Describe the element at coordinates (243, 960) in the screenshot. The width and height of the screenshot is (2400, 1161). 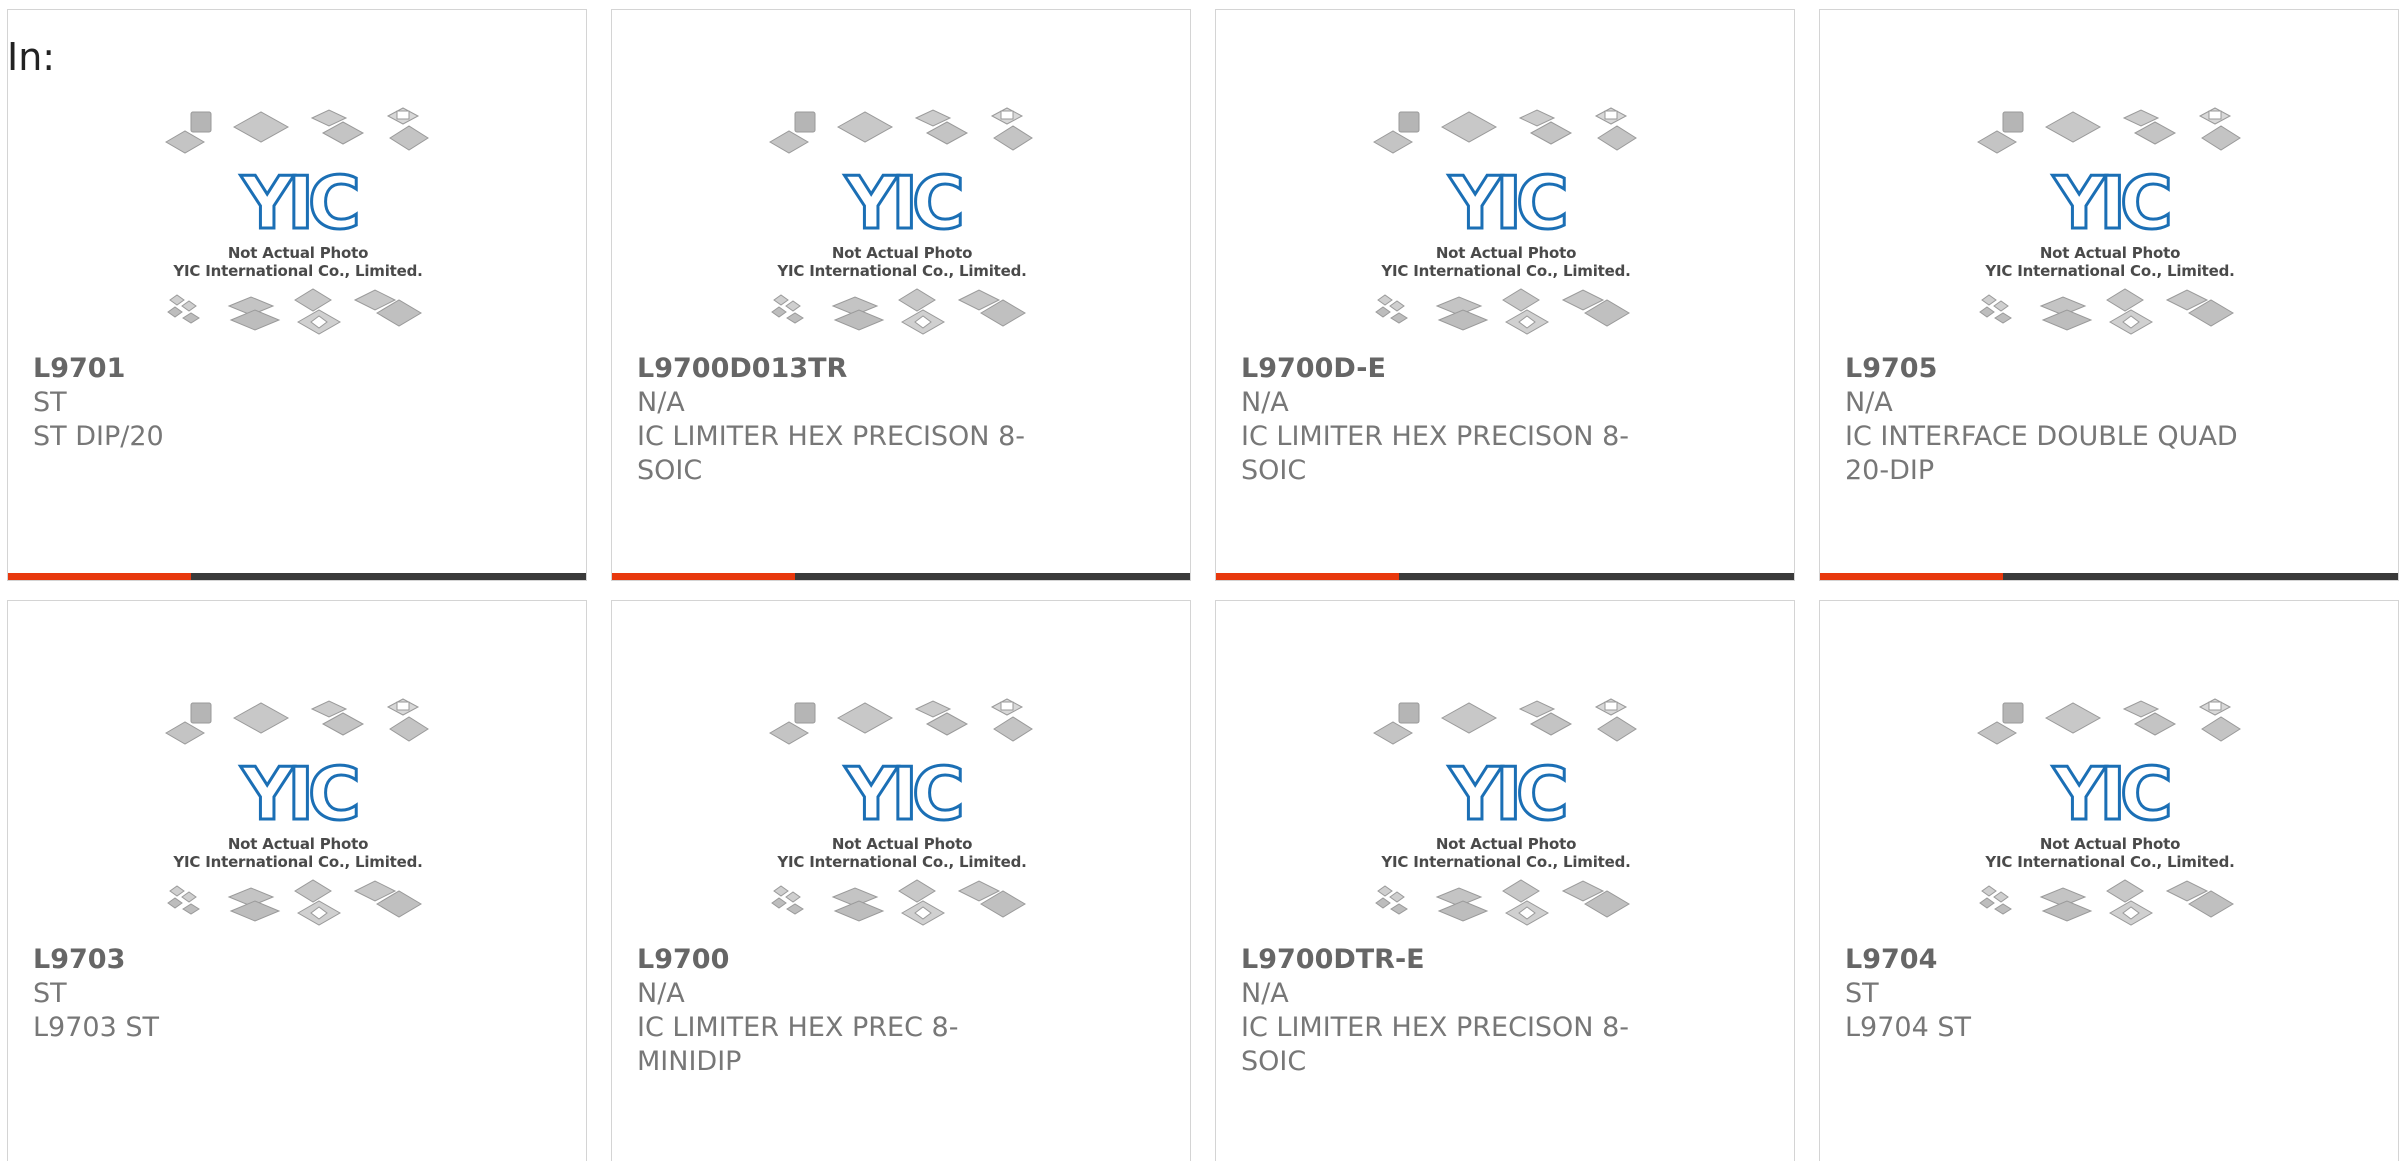
I see `part-number: L9703` at that location.